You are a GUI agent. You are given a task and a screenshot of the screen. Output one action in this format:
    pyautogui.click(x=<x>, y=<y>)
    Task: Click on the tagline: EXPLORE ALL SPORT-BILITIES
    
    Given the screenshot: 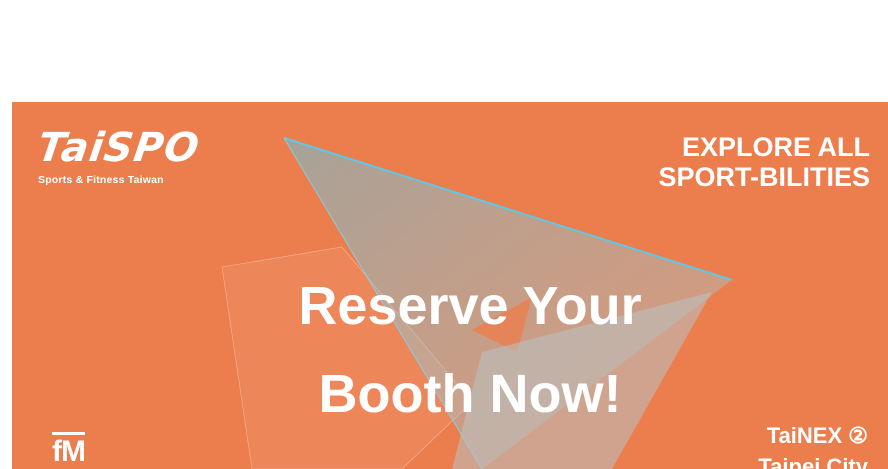 What is the action you would take?
    pyautogui.click(x=764, y=162)
    